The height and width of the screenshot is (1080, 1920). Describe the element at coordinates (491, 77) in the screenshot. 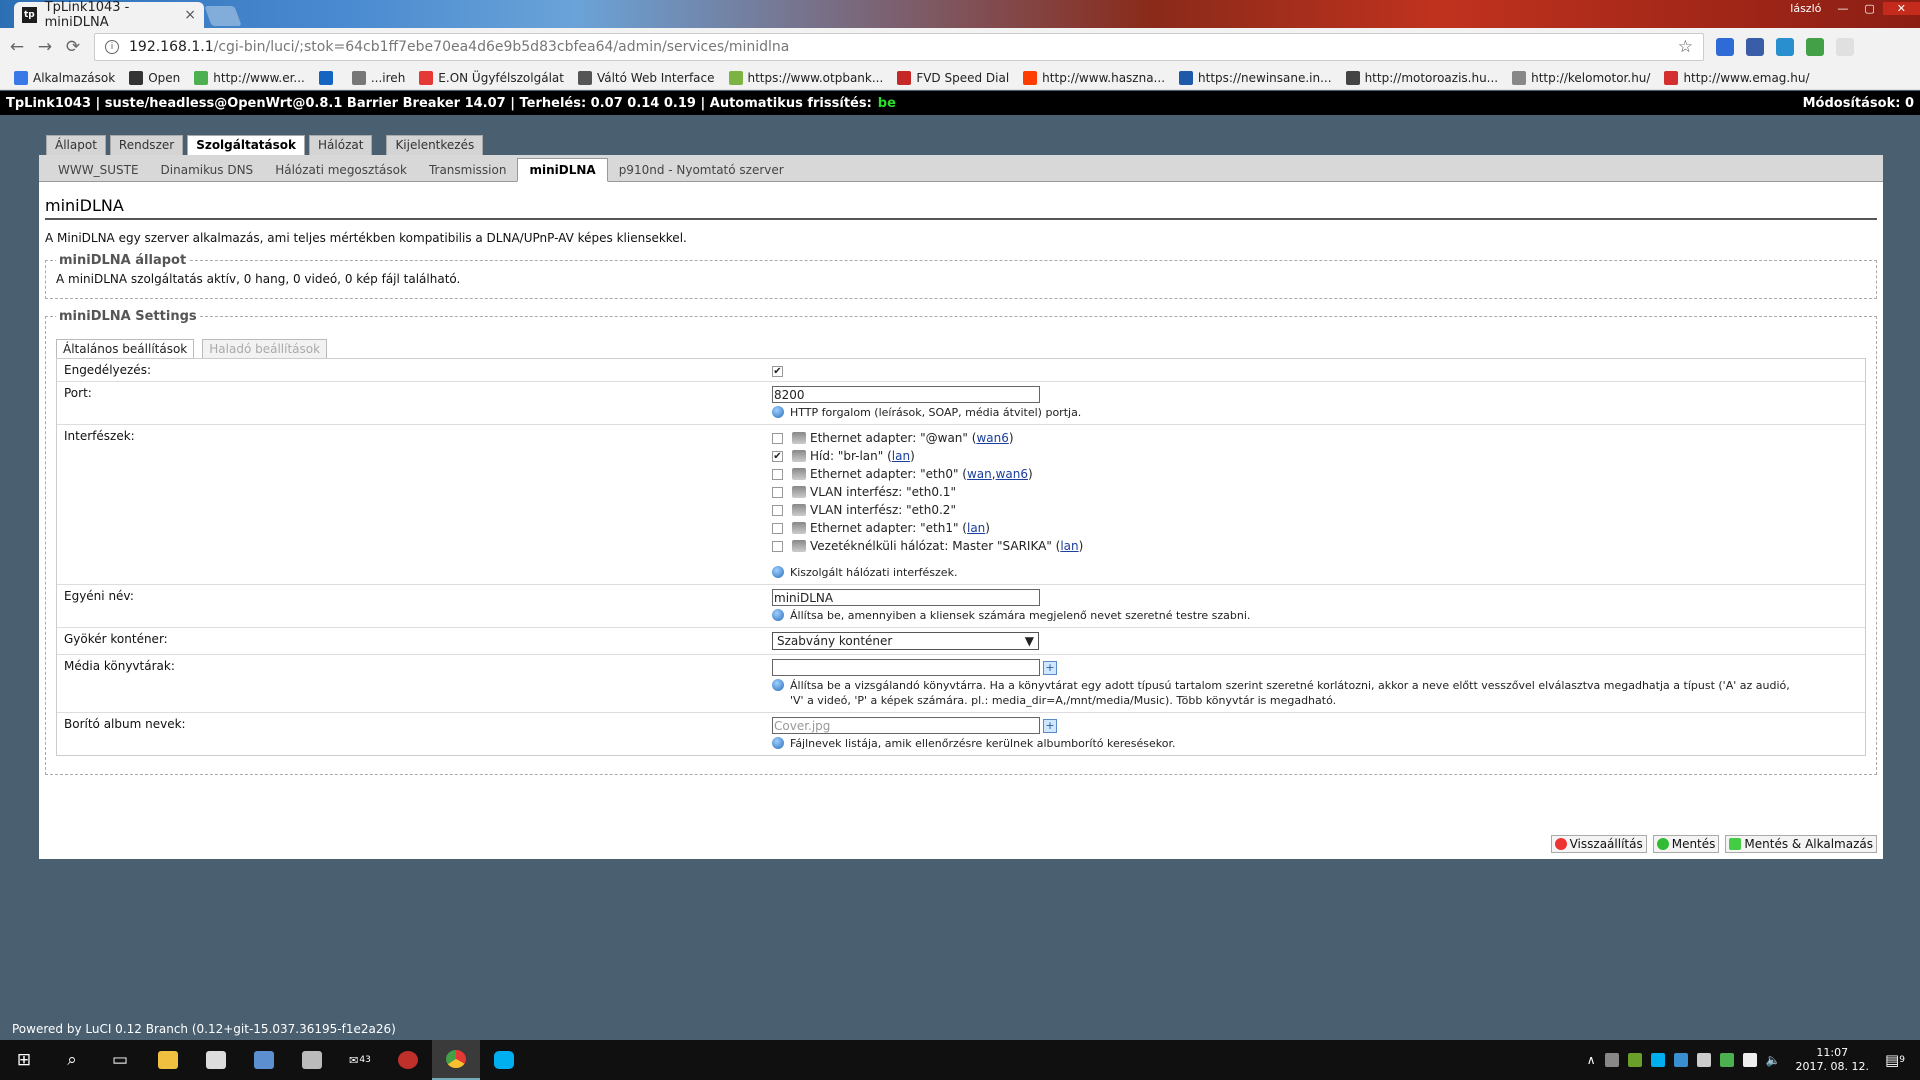

I see `bookmark-item: E.ON Ügyfélszolgálat` at that location.